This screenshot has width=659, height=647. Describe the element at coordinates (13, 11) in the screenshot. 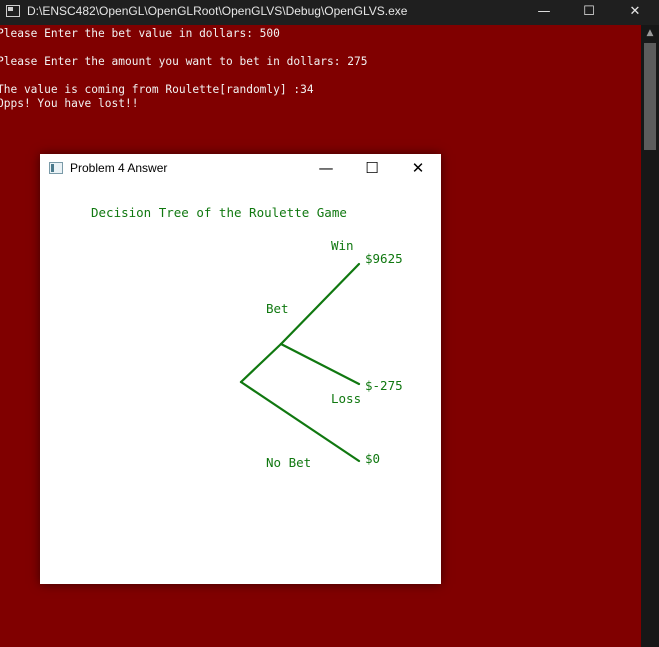

I see `console-app-icon` at that location.